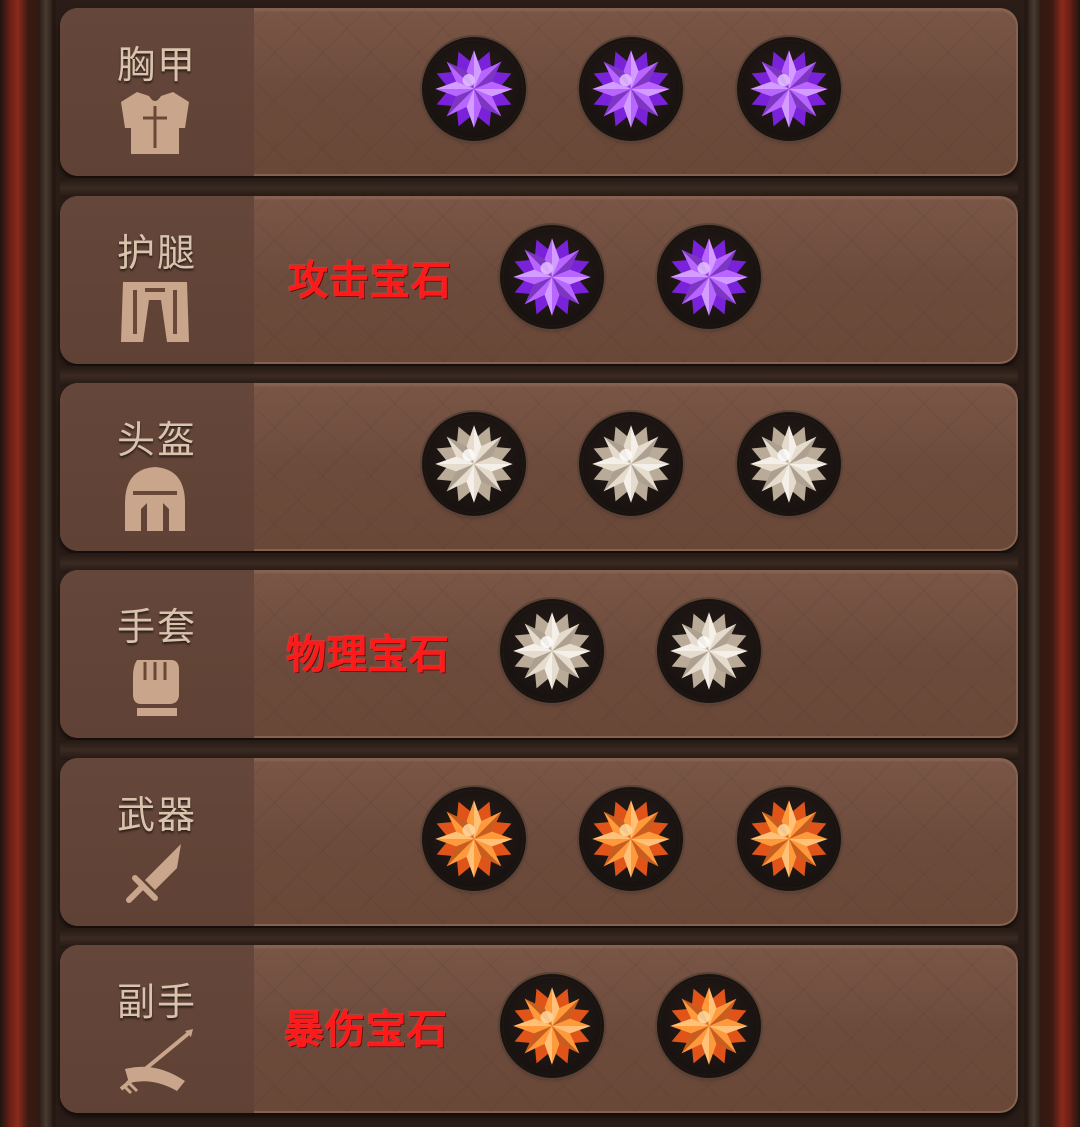 This screenshot has width=1080, height=1127. Describe the element at coordinates (156, 1062) in the screenshot. I see `offhand-bow-icon` at that location.